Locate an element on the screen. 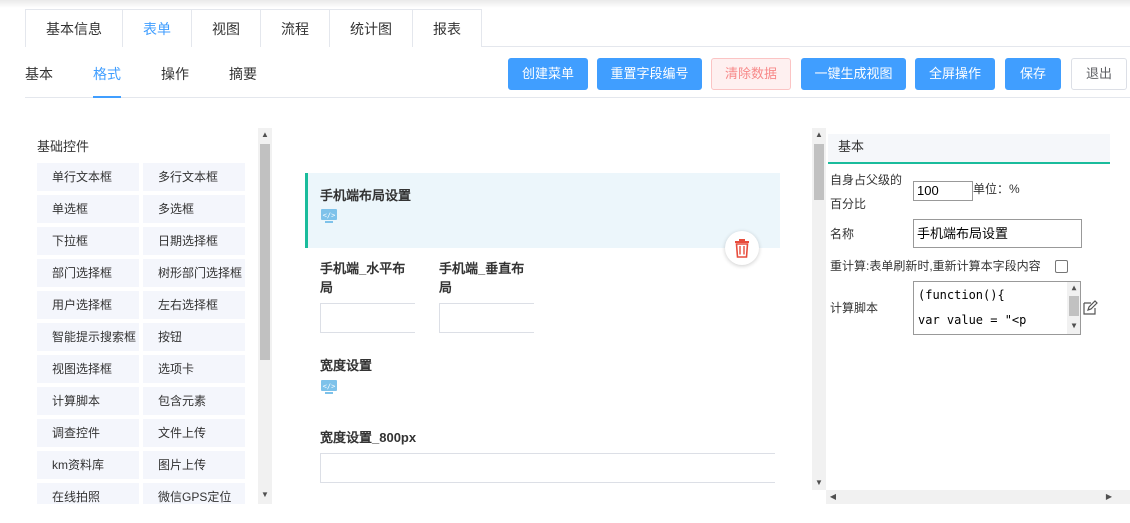  palette-item: 按钮 is located at coordinates (194, 337).